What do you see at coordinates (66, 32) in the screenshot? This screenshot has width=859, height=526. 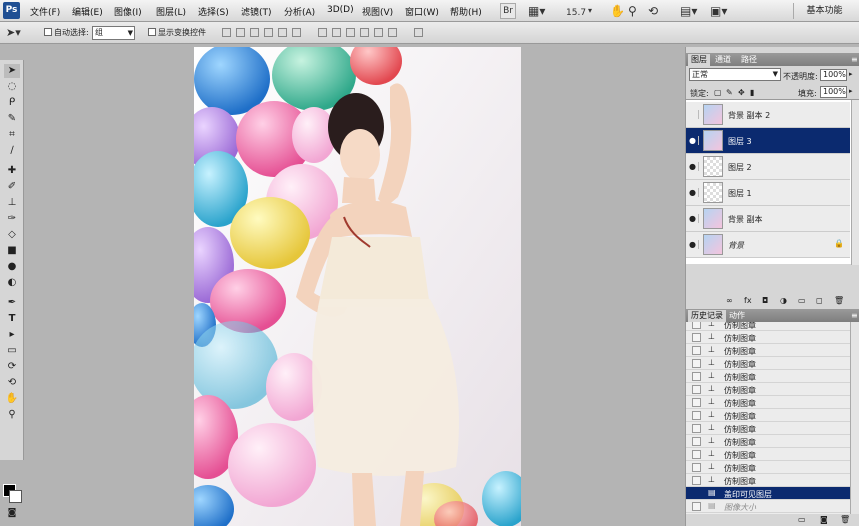 I see `auto-select-checkbox: 自动选择:` at bounding box center [66, 32].